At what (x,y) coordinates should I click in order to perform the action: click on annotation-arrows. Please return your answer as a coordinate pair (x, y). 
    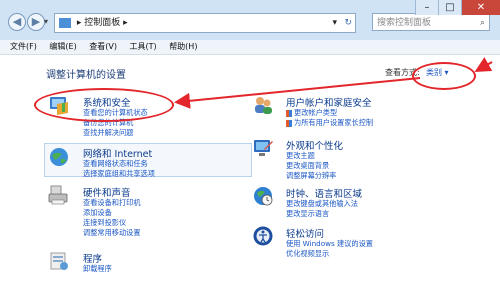
    Looking at the image, I should click on (333, 83).